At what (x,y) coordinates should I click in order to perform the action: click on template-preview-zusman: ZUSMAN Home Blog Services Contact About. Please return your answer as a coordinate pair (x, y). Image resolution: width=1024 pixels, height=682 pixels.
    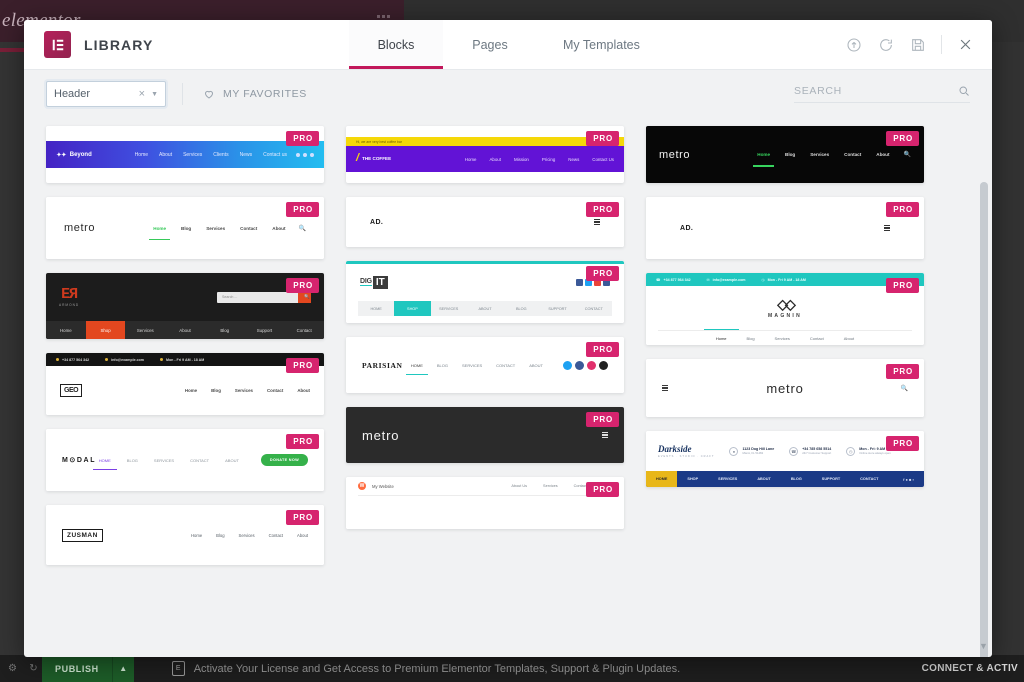
    Looking at the image, I should click on (185, 535).